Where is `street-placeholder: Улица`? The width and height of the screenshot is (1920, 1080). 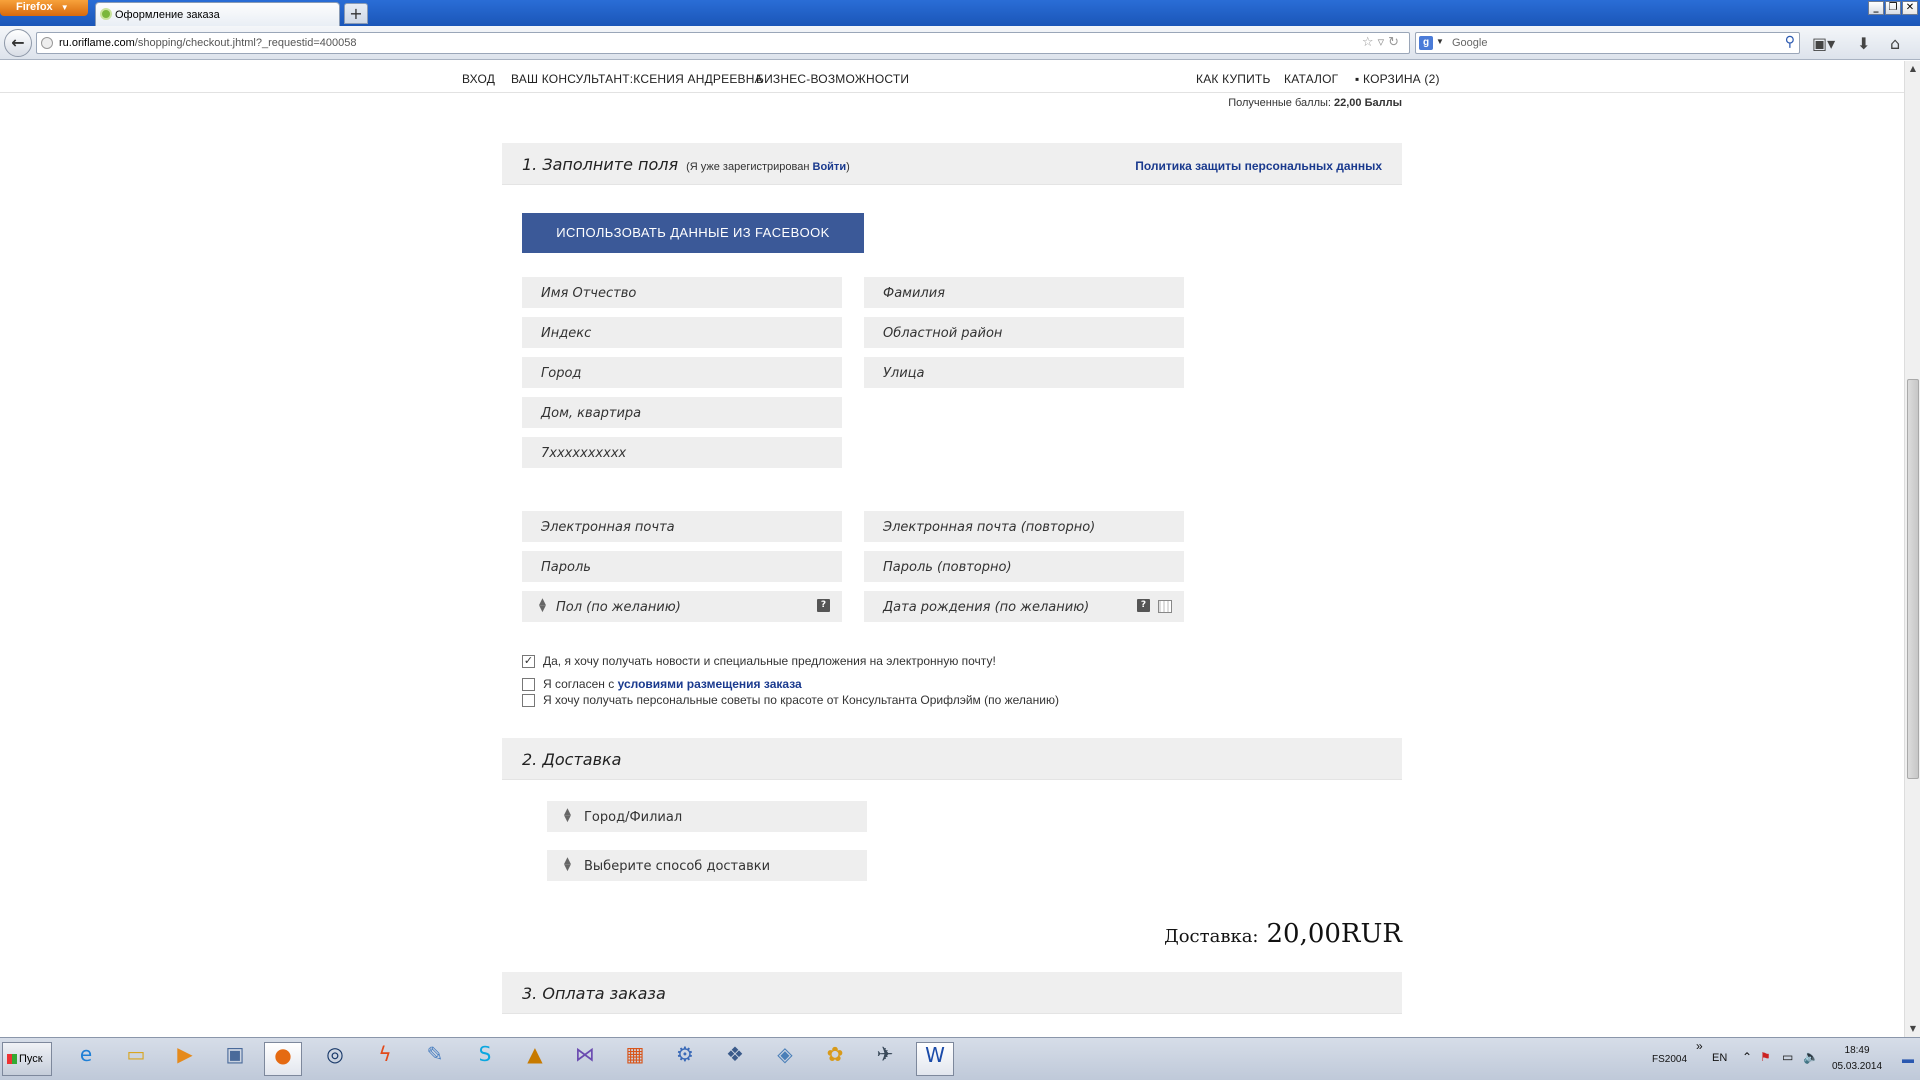
street-placeholder: Улица is located at coordinates (904, 373).